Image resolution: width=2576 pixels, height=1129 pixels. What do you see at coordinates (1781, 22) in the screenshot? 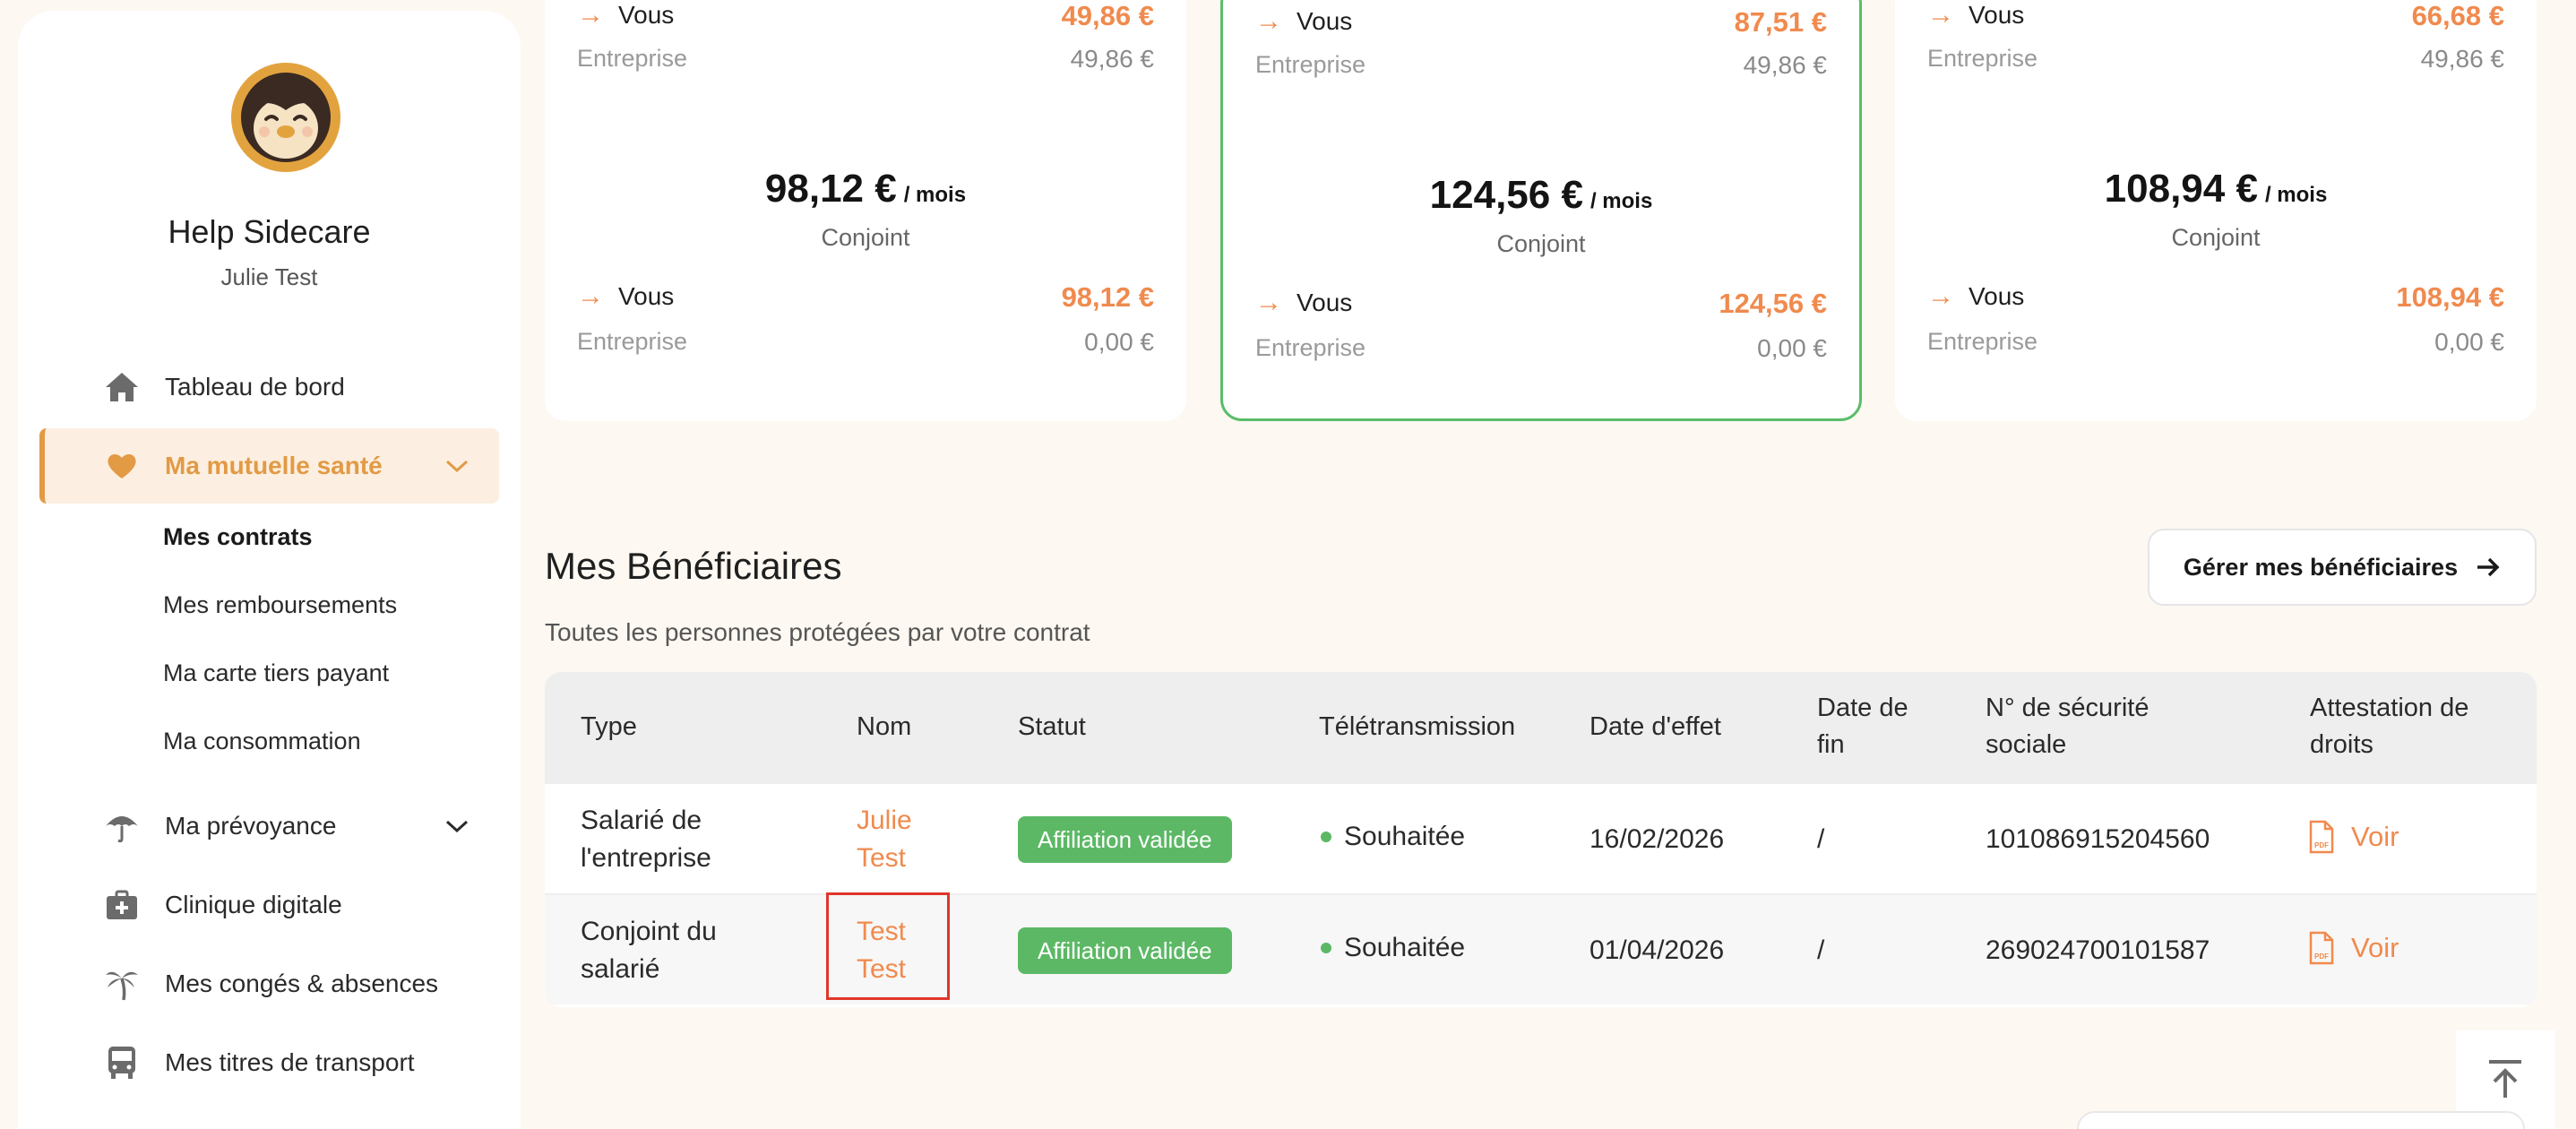
I see `top-vous-value: 87,51 €` at bounding box center [1781, 22].